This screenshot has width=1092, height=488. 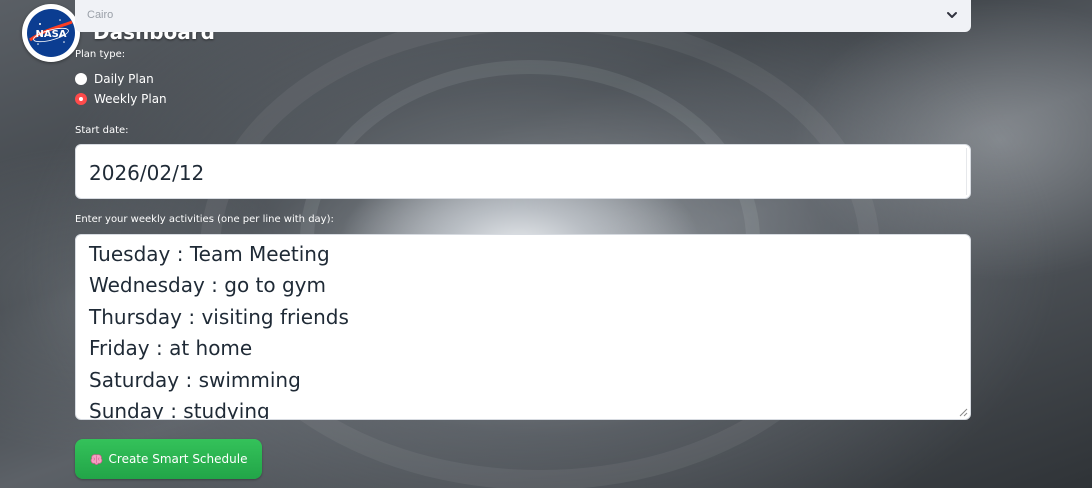 What do you see at coordinates (100, 15) in the screenshot?
I see `location-select-value: Cairo` at bounding box center [100, 15].